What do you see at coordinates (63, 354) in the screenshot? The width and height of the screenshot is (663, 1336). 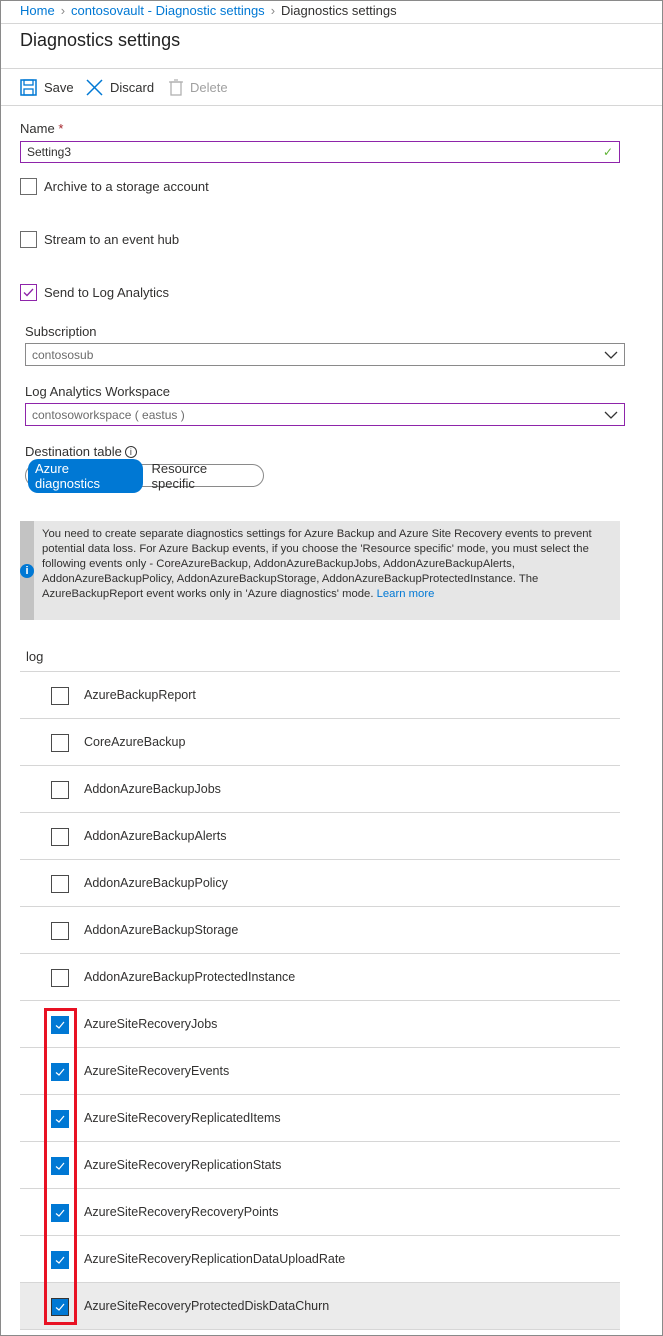 I see `subscription-value: contososub` at bounding box center [63, 354].